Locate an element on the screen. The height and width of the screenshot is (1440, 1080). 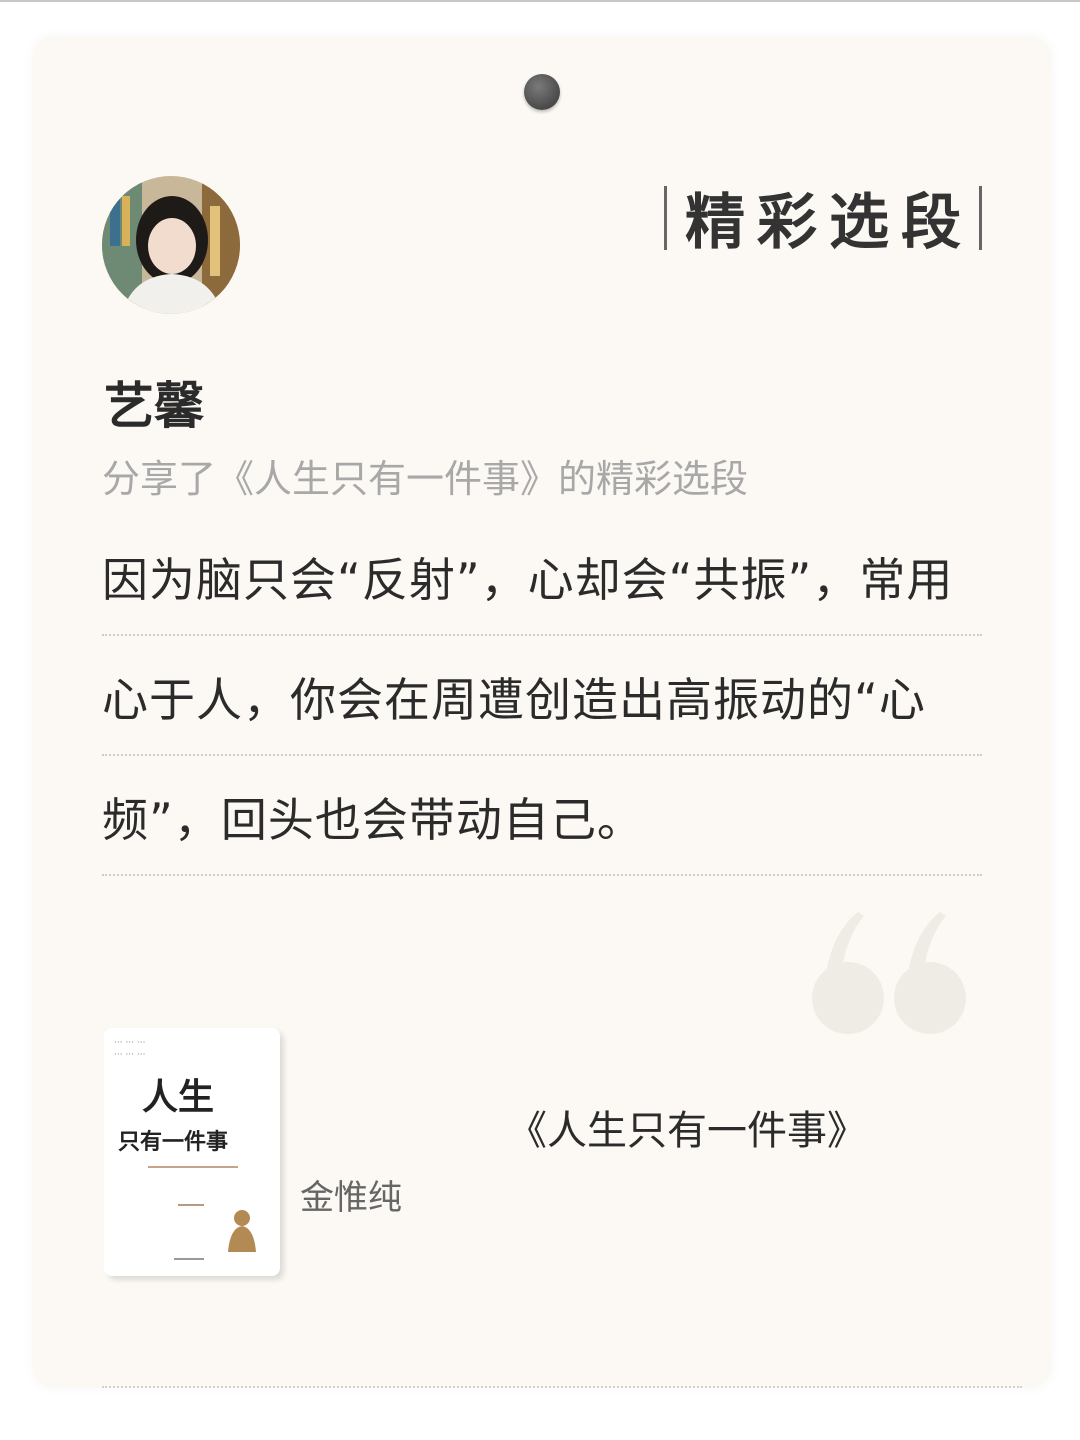
section-title: 精彩选段 is located at coordinates (823, 217).